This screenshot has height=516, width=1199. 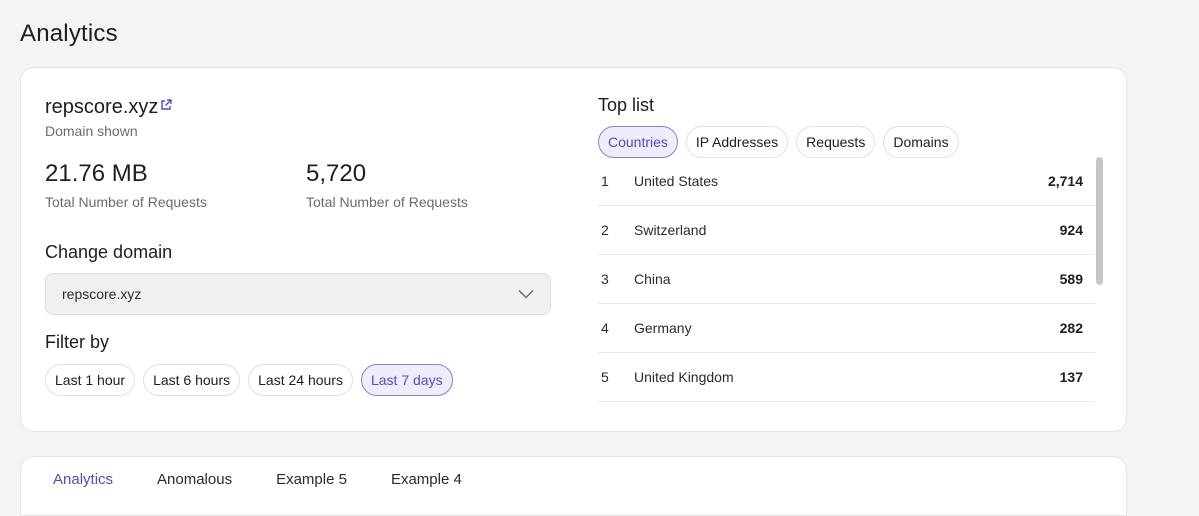 What do you see at coordinates (311, 479) in the screenshot?
I see `tab-example-5: Example 5` at bounding box center [311, 479].